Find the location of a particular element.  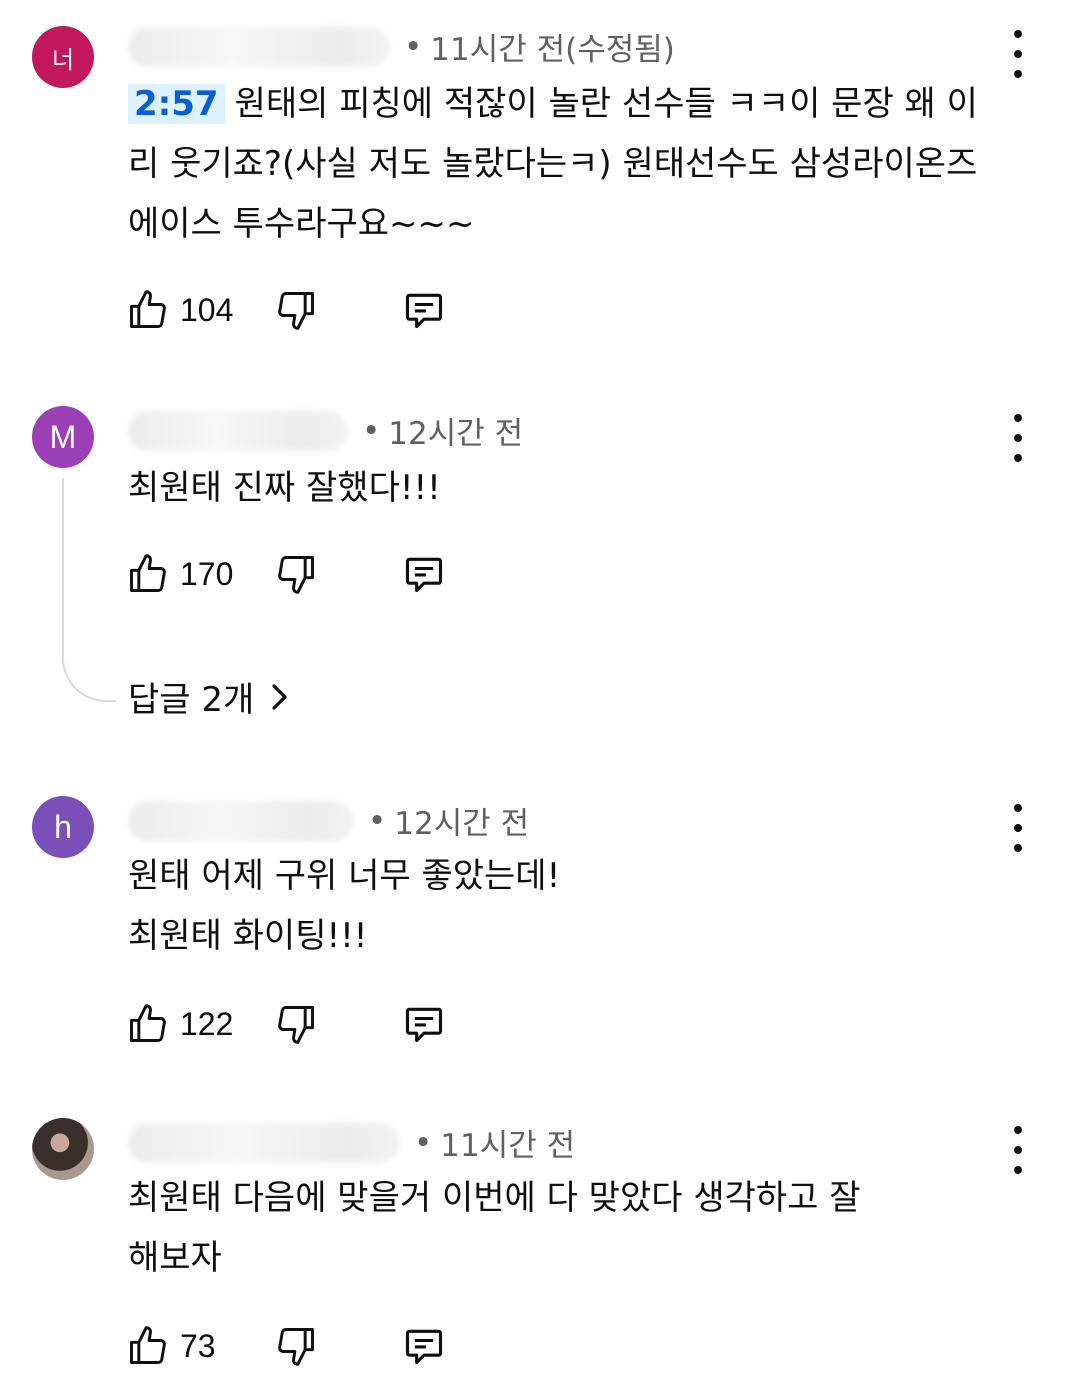

avatar-photo is located at coordinates (63, 1149).